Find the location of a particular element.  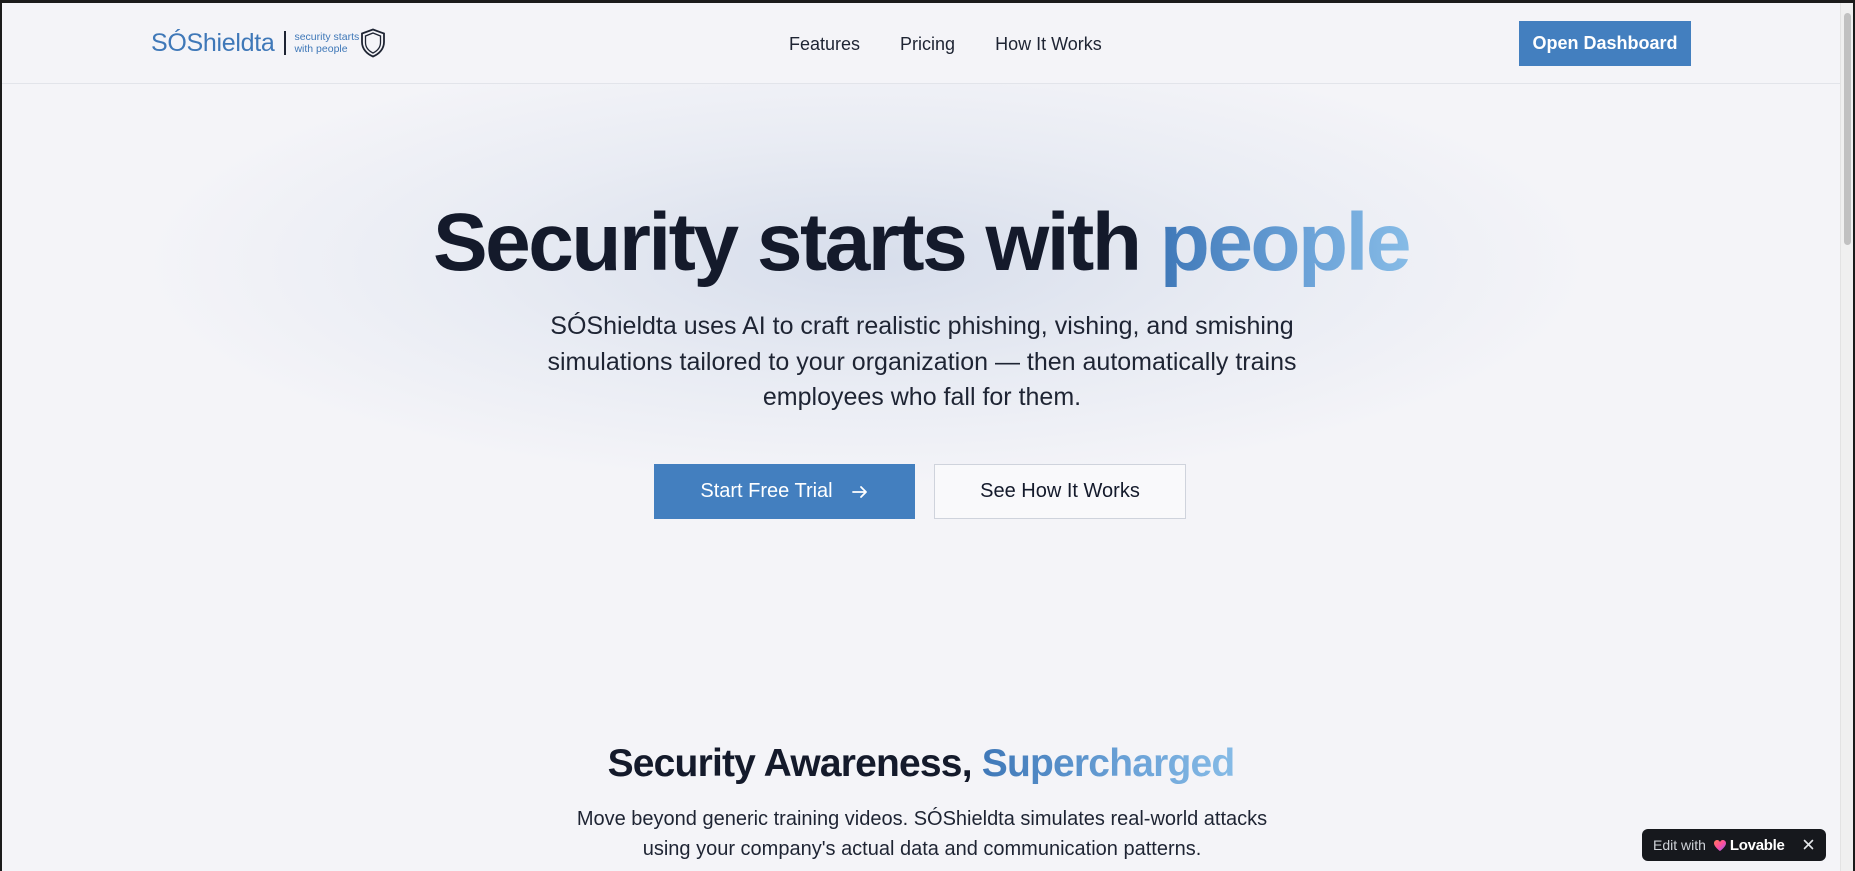

close-icon is located at coordinates (1808, 844).